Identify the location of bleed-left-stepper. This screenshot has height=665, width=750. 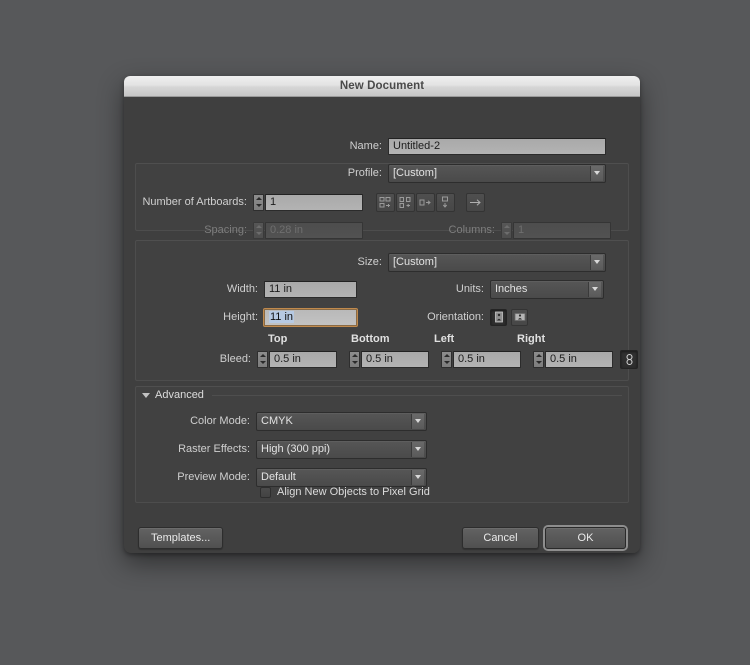
(446, 359).